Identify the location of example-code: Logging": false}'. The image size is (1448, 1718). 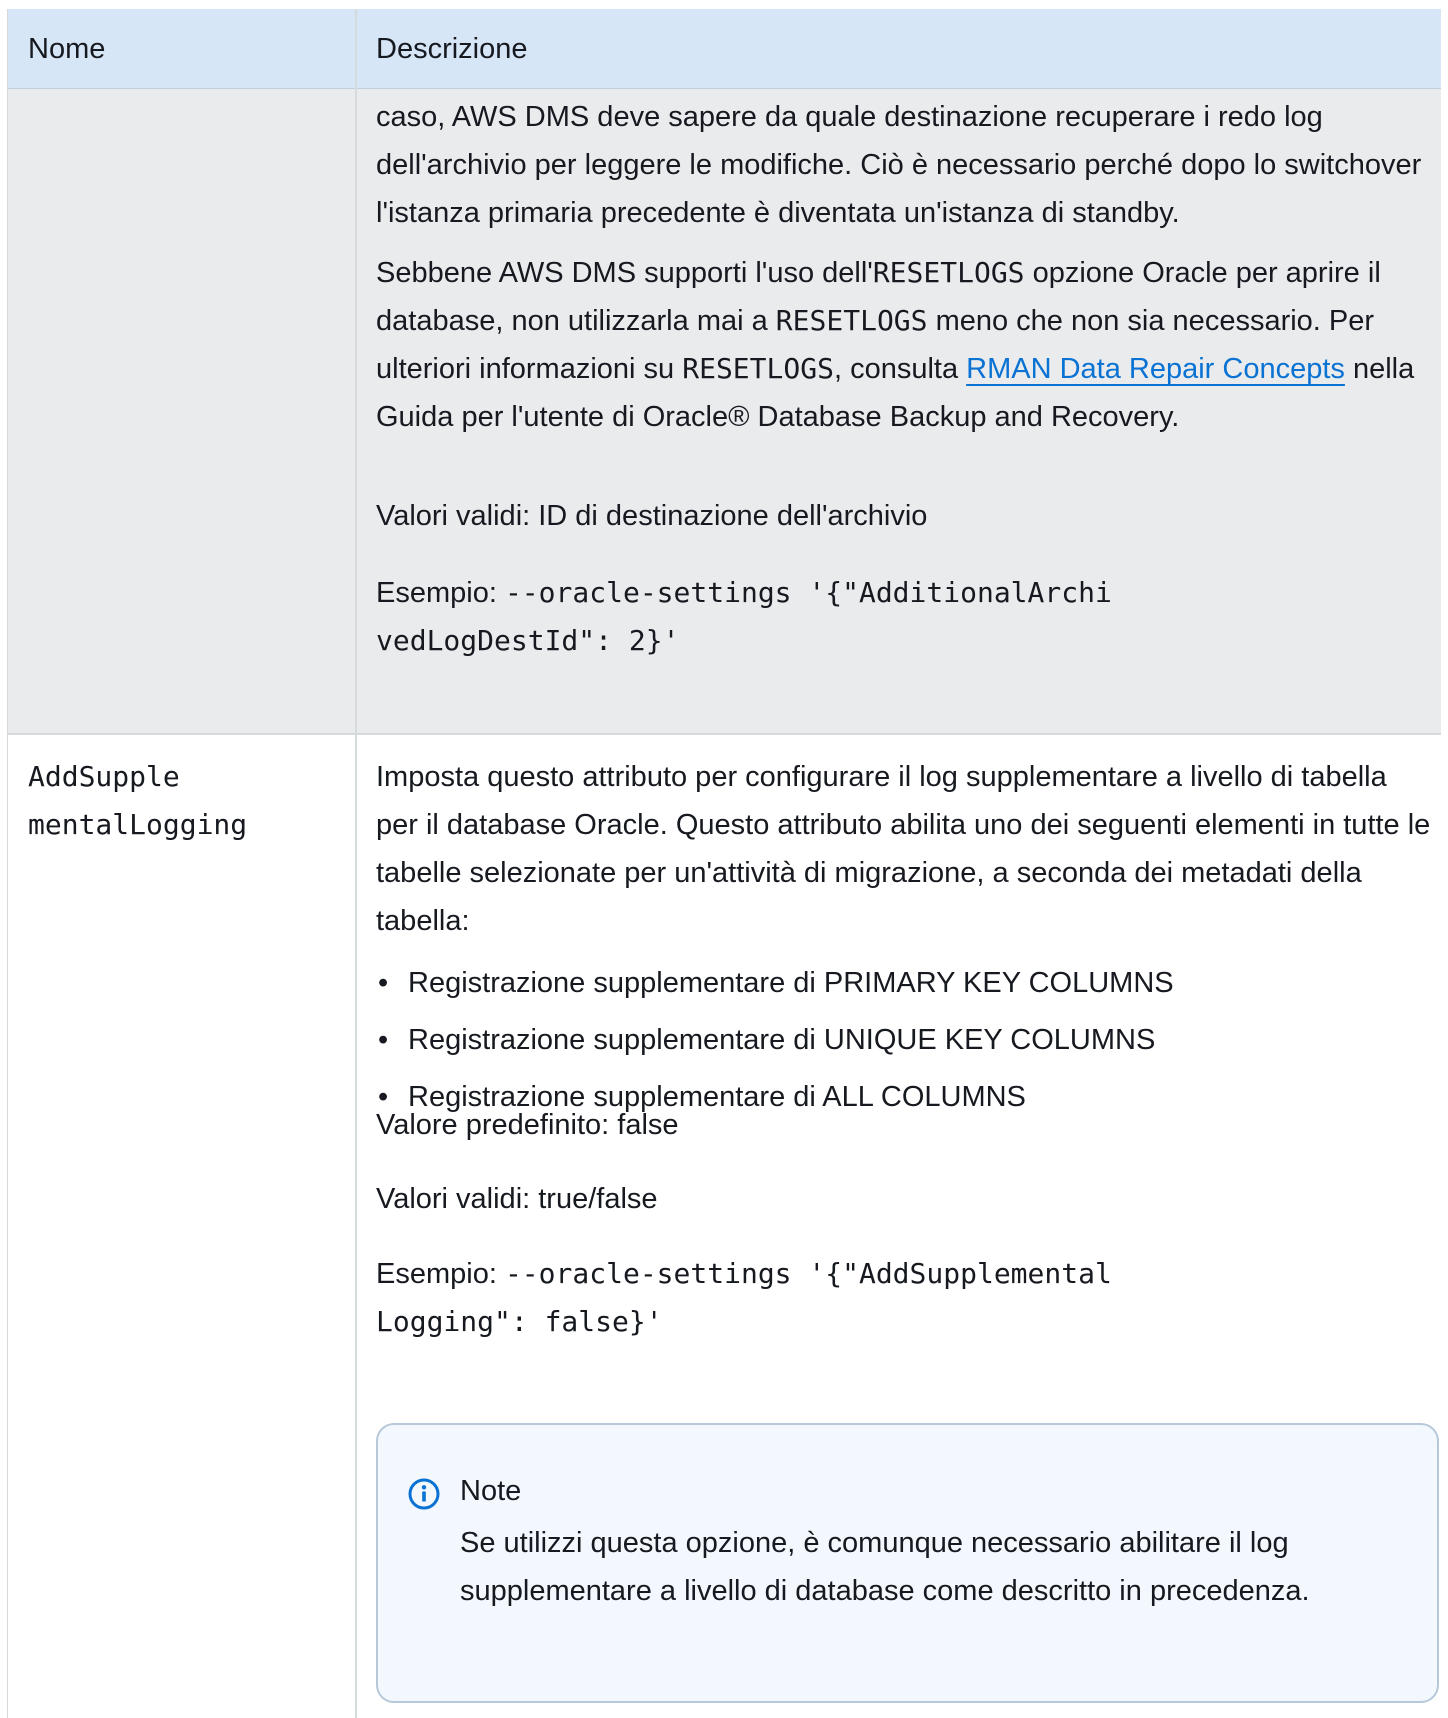
(519, 1321).